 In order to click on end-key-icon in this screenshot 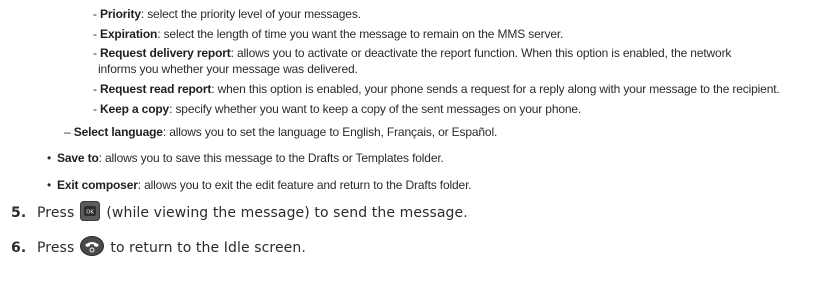, I will do `click(92, 248)`.